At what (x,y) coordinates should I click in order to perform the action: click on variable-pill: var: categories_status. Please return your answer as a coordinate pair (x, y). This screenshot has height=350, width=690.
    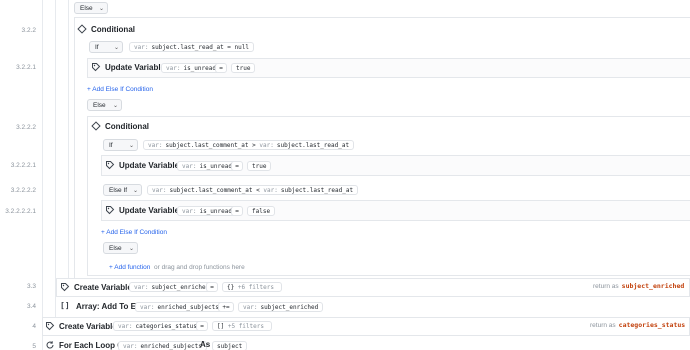
    Looking at the image, I should click on (157, 326).